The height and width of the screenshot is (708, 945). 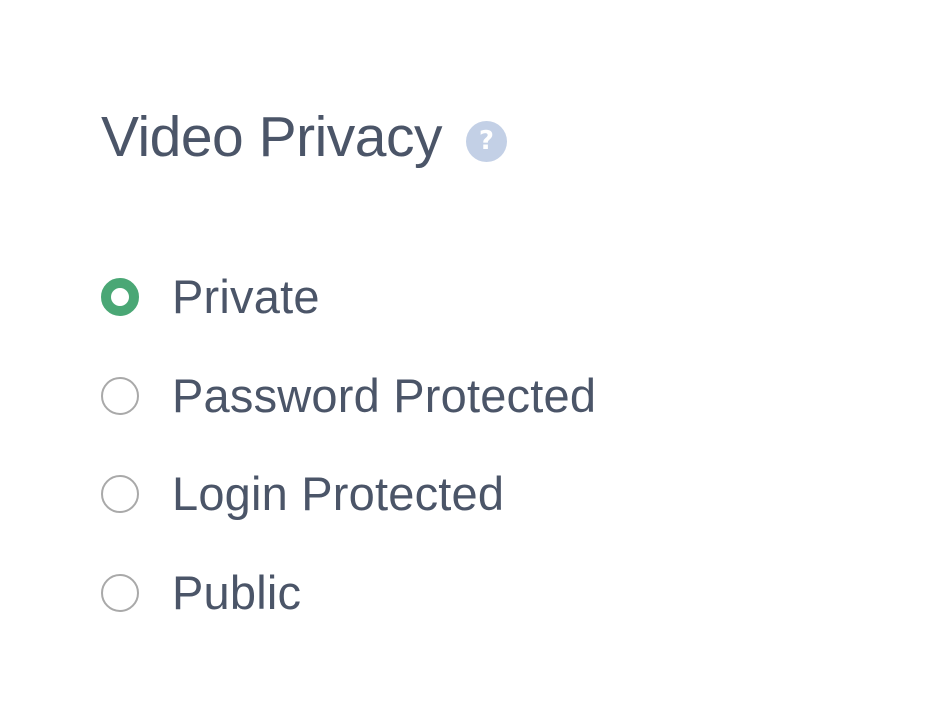 What do you see at coordinates (338, 494) in the screenshot?
I see `privacy-option-label: Login Protected` at bounding box center [338, 494].